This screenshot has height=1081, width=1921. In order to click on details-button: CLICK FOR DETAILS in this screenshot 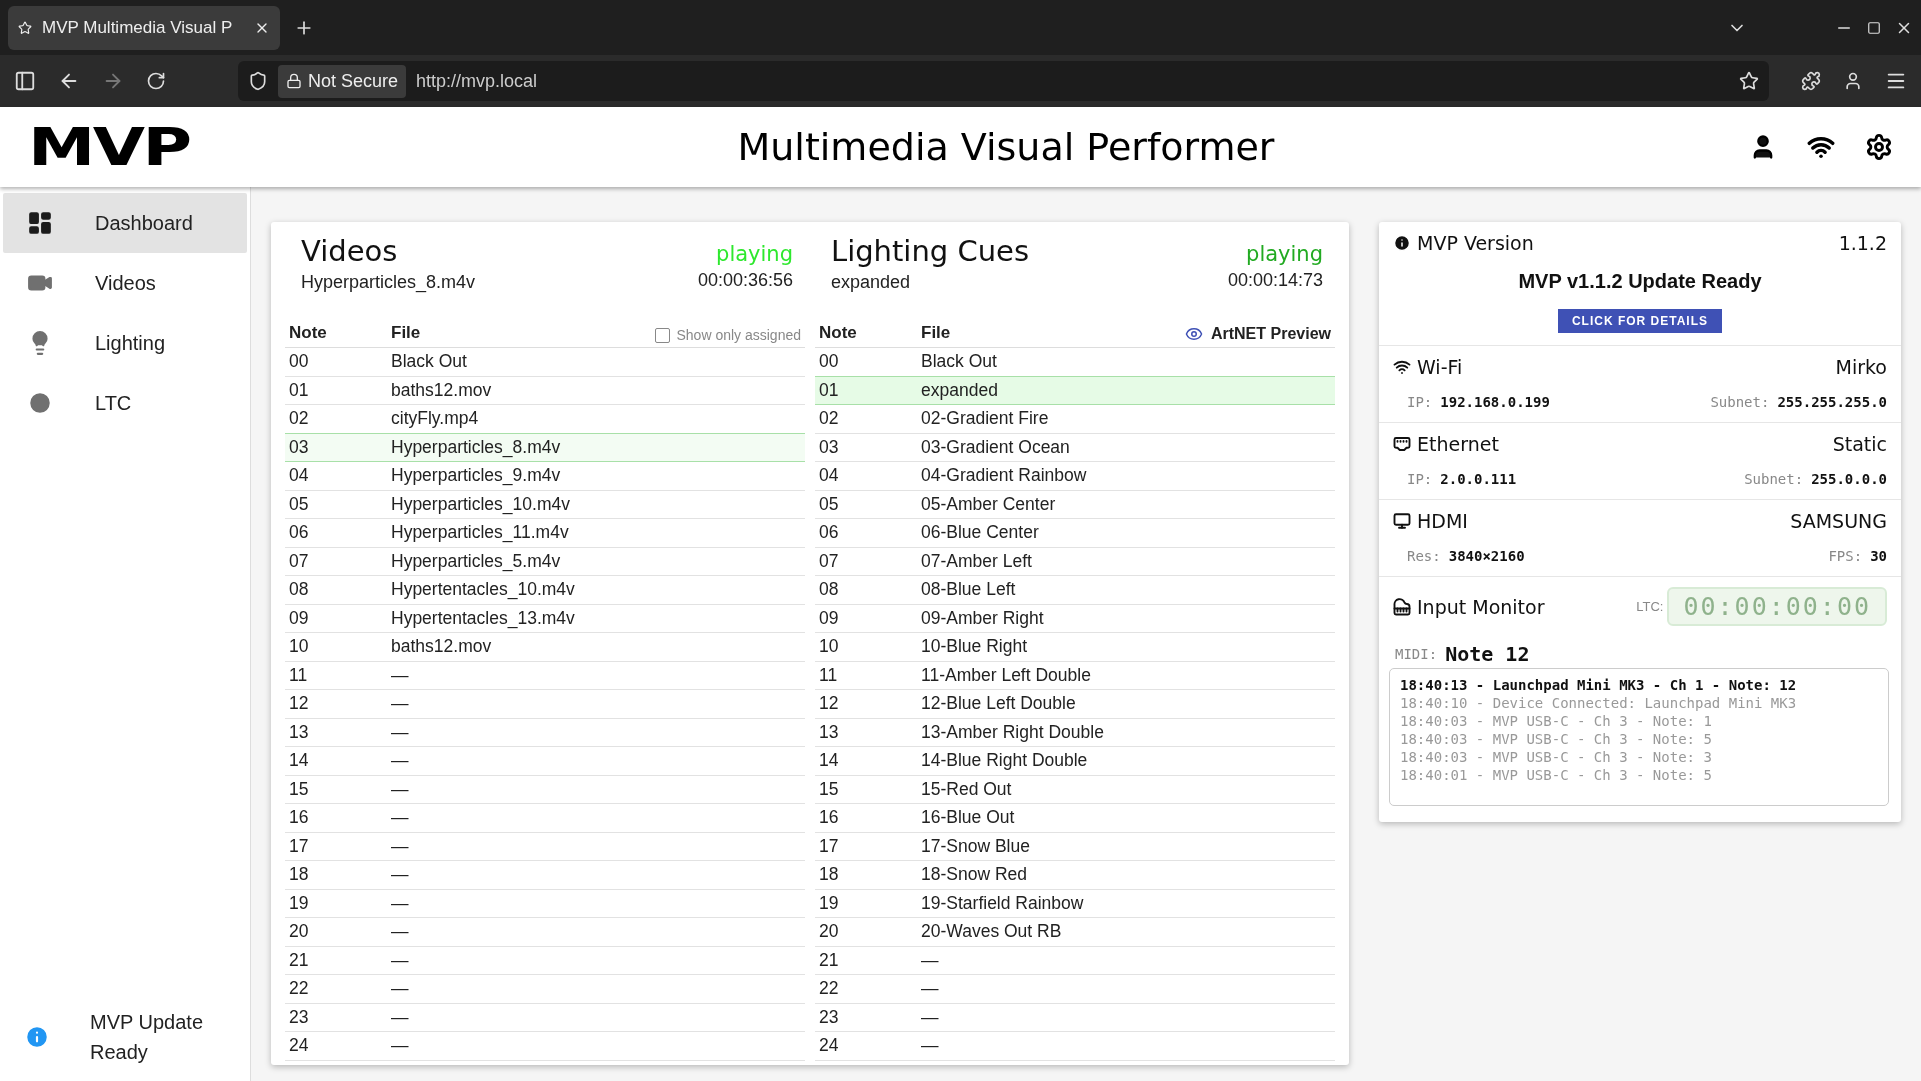, I will do `click(1640, 321)`.